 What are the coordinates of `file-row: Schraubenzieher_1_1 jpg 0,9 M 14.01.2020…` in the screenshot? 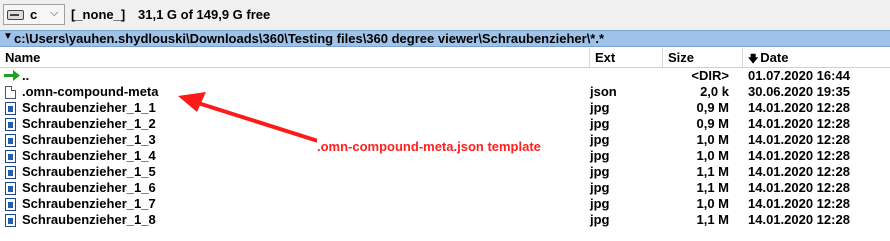 It's located at (445, 108).